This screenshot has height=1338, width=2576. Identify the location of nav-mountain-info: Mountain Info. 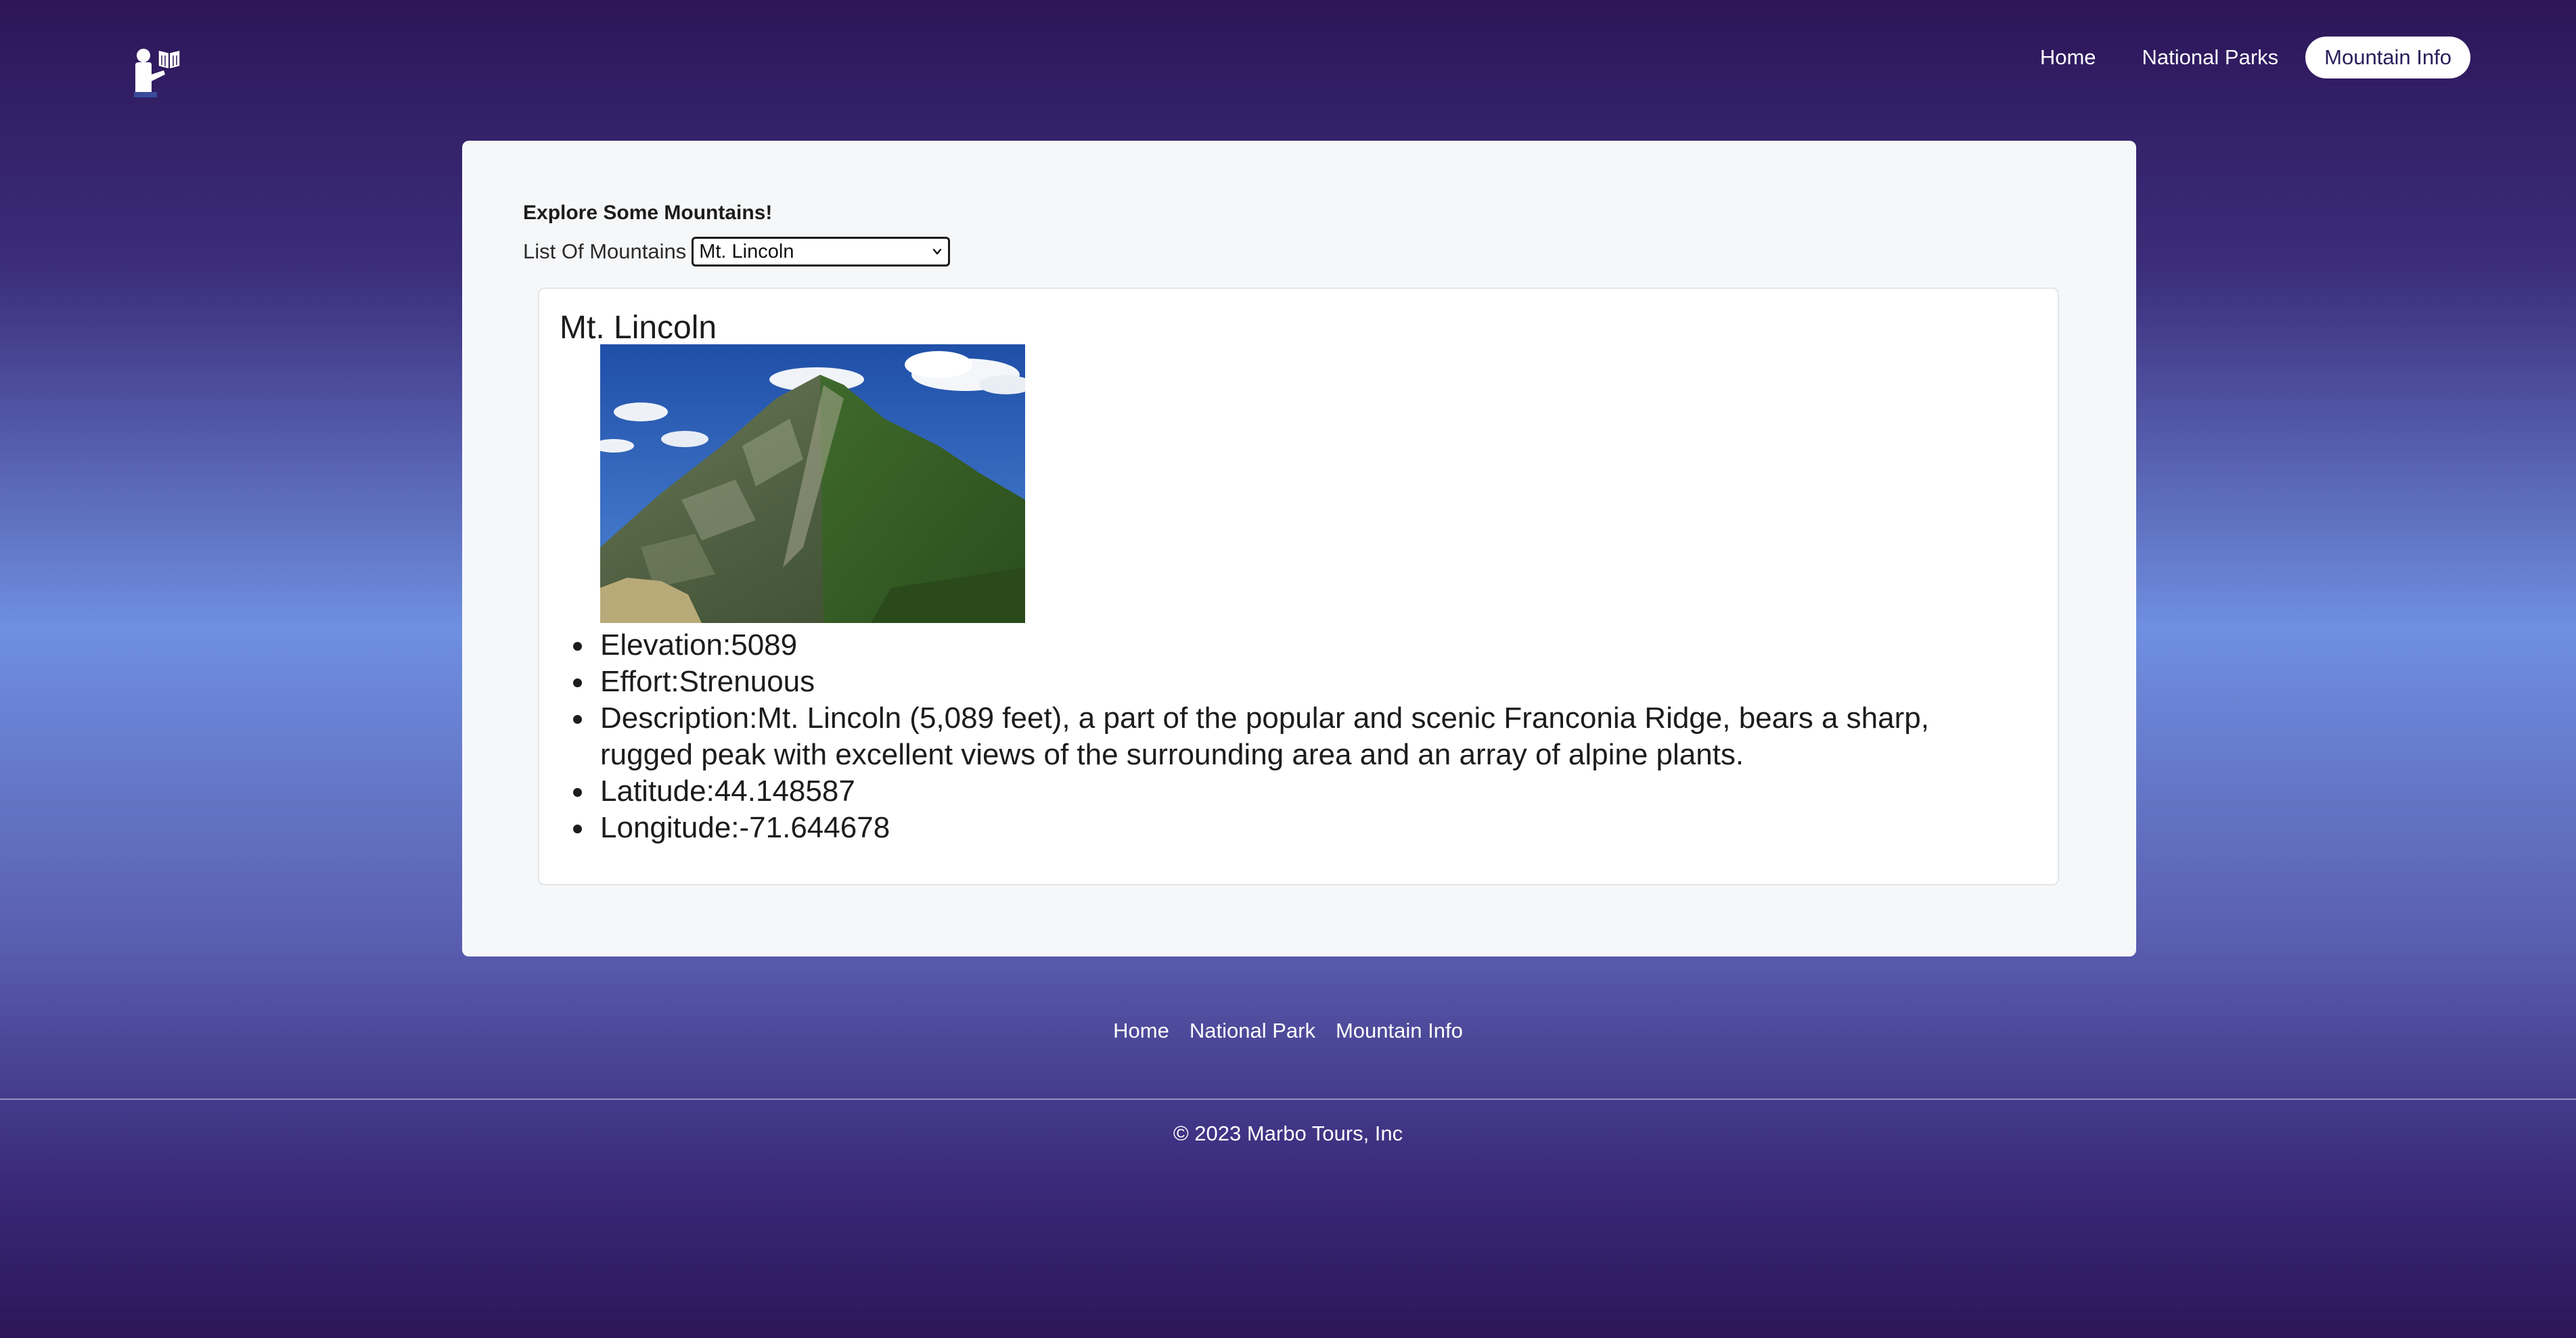
(2387, 57).